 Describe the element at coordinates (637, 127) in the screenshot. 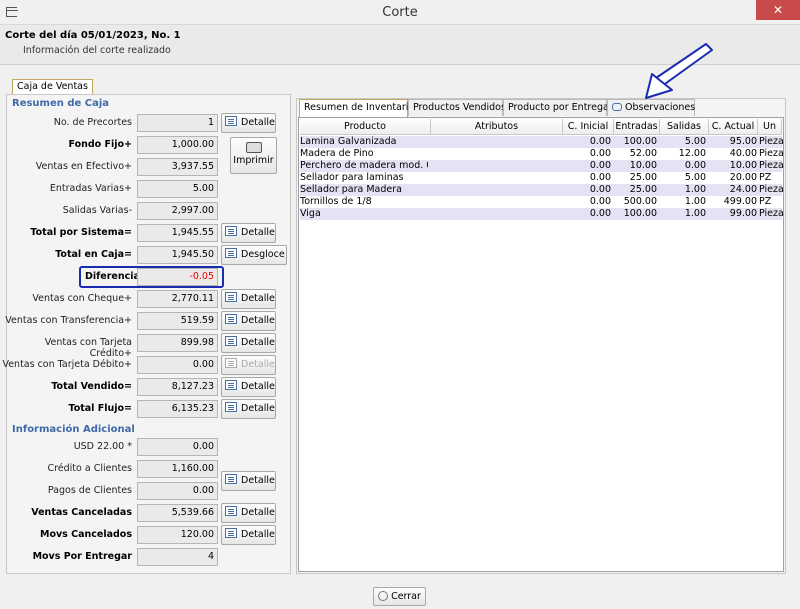

I see `column-header: Entradas` at that location.